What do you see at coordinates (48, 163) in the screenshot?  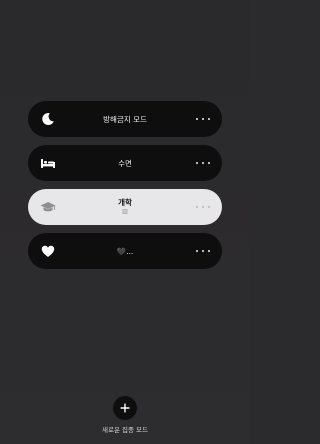 I see `bed-icon` at bounding box center [48, 163].